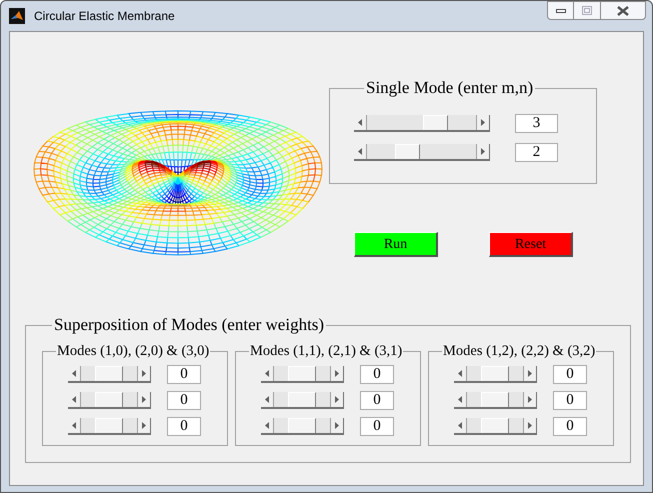 The height and width of the screenshot is (493, 653). What do you see at coordinates (536, 123) in the screenshot?
I see `value-field: 3` at bounding box center [536, 123].